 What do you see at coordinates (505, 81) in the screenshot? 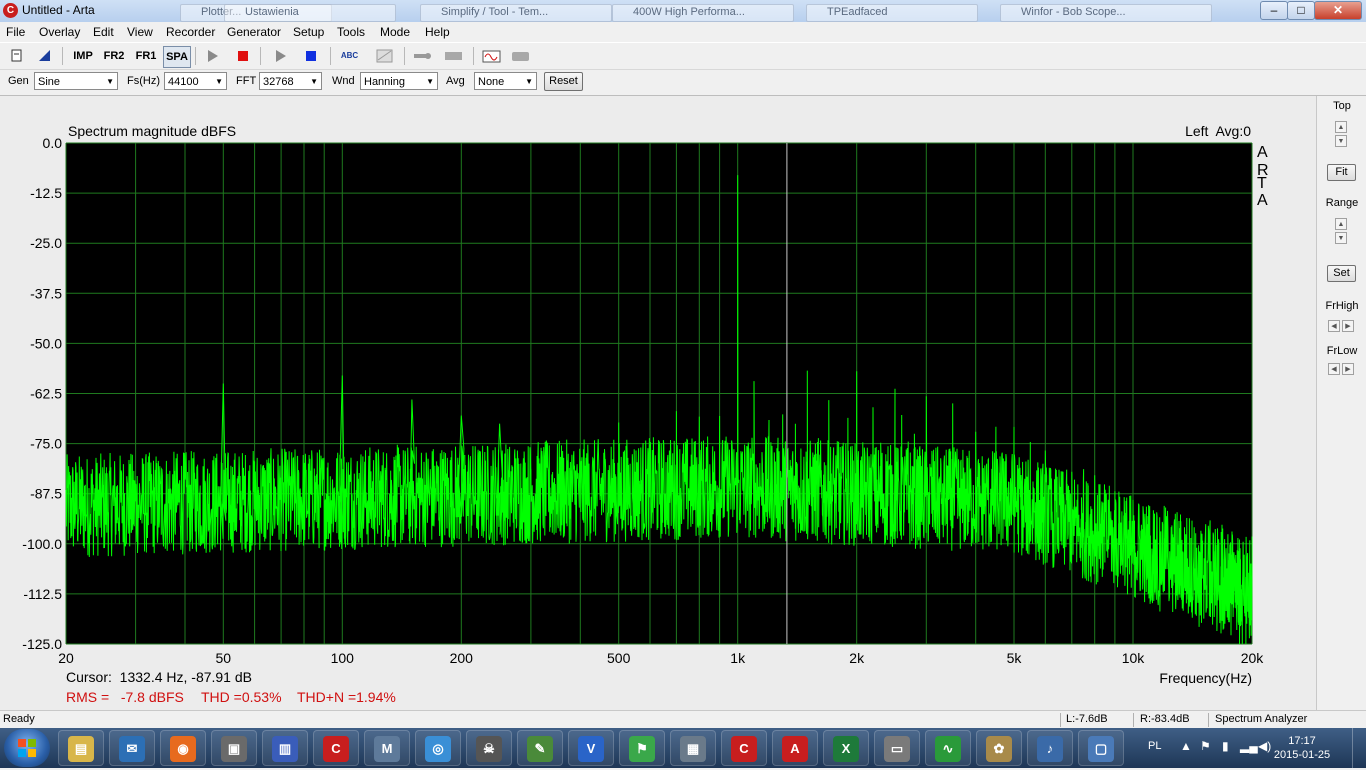
I see `average-select: None ▼` at bounding box center [505, 81].